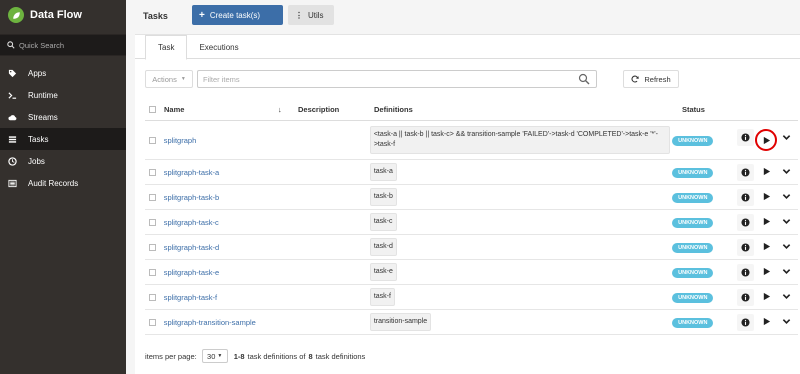  What do you see at coordinates (171, 356) in the screenshot?
I see `items-per-page-label: items per page:` at bounding box center [171, 356].